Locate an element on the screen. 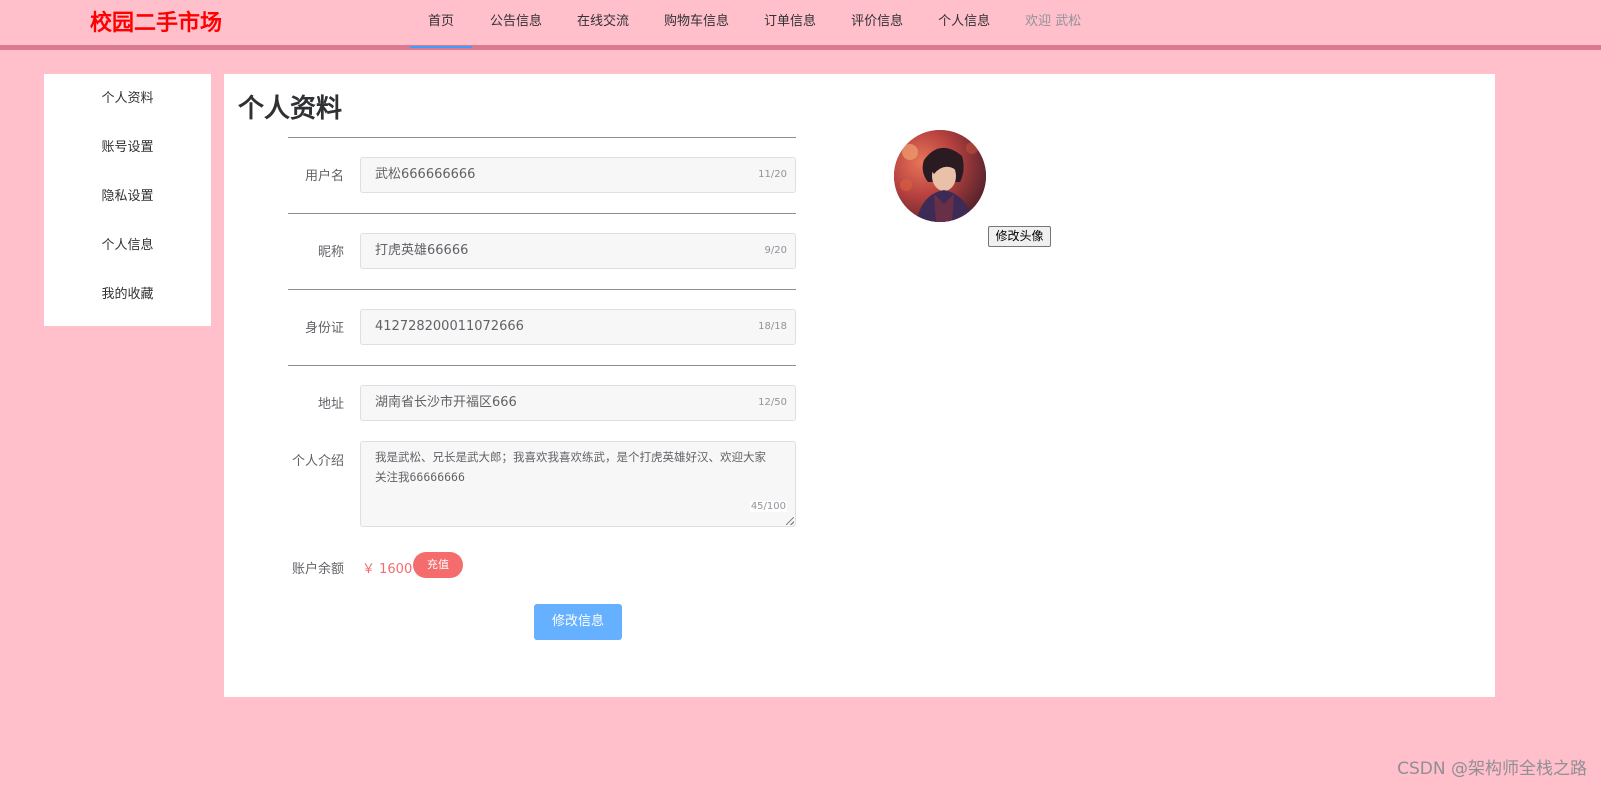 The height and width of the screenshot is (787, 1601). avatar-image is located at coordinates (940, 176).